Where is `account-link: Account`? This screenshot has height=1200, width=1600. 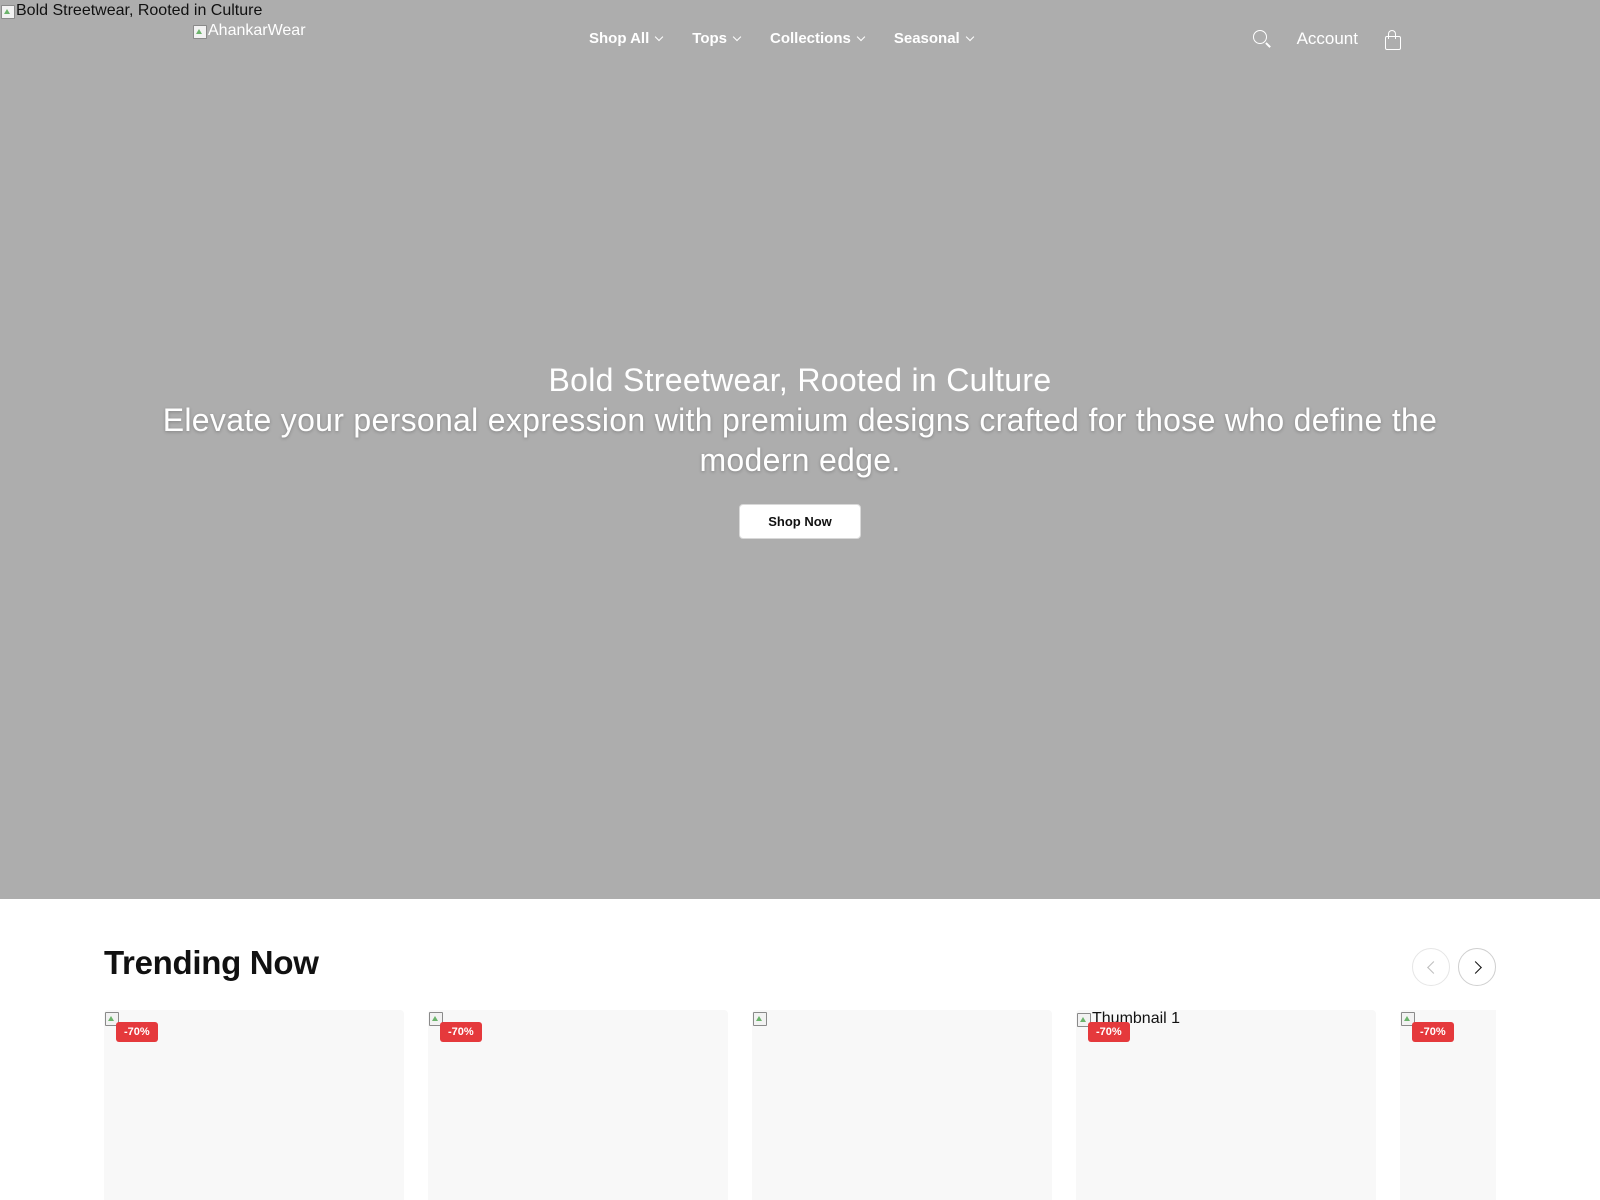 account-link: Account is located at coordinates (1327, 39).